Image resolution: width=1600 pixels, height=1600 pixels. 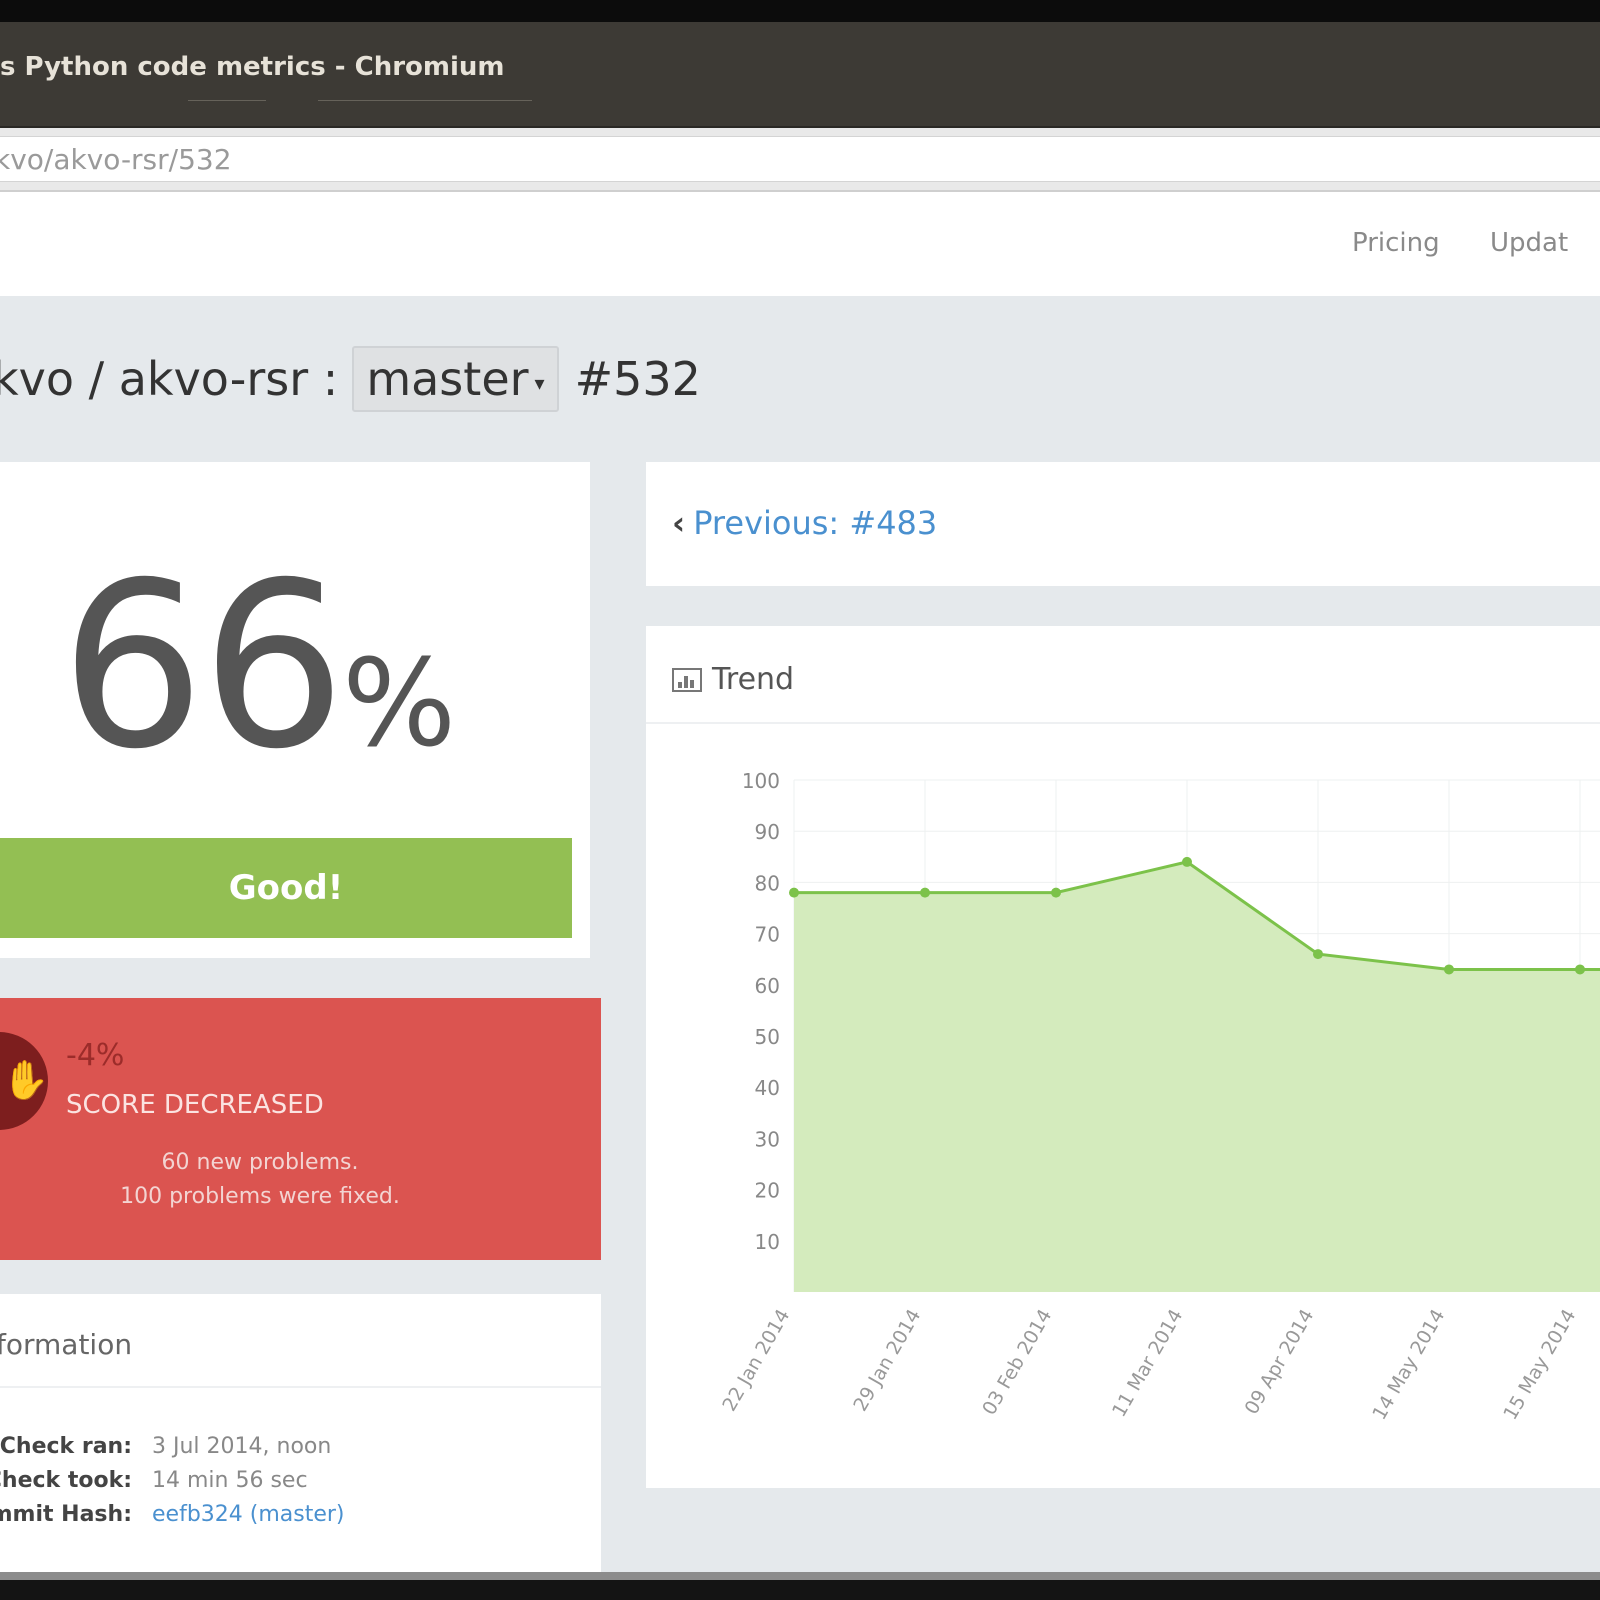 I want to click on chart-icon, so click(x=687, y=679).